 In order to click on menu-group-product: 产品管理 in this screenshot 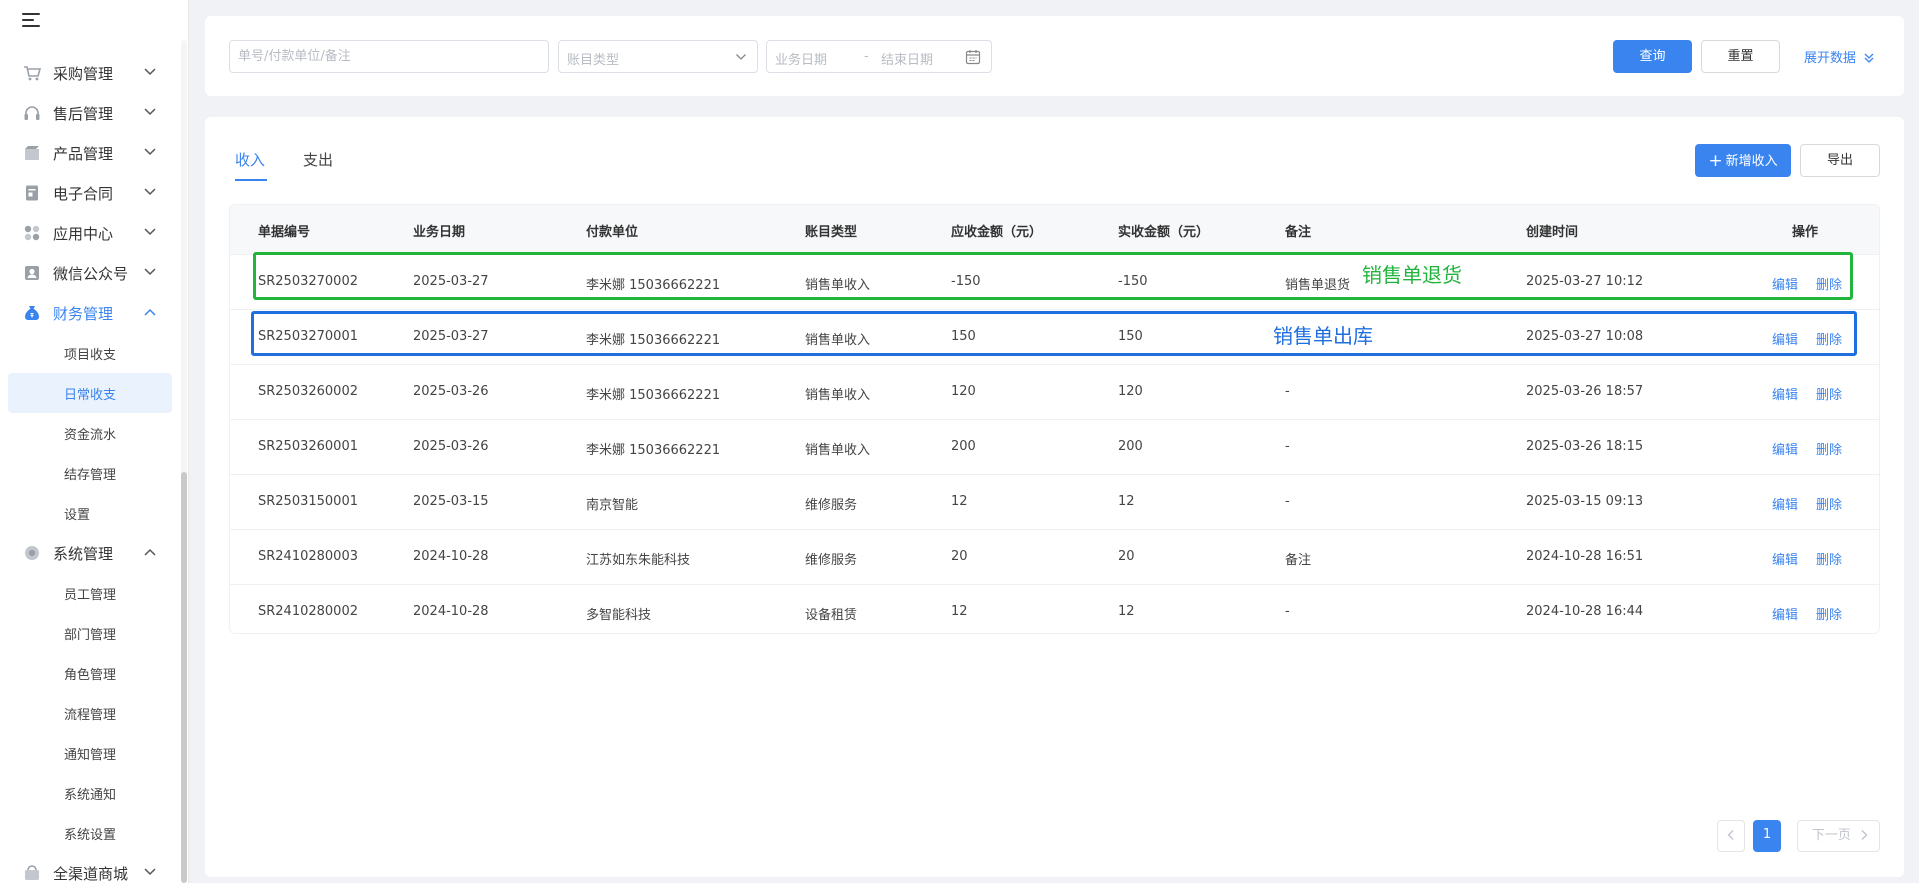, I will do `click(90, 153)`.